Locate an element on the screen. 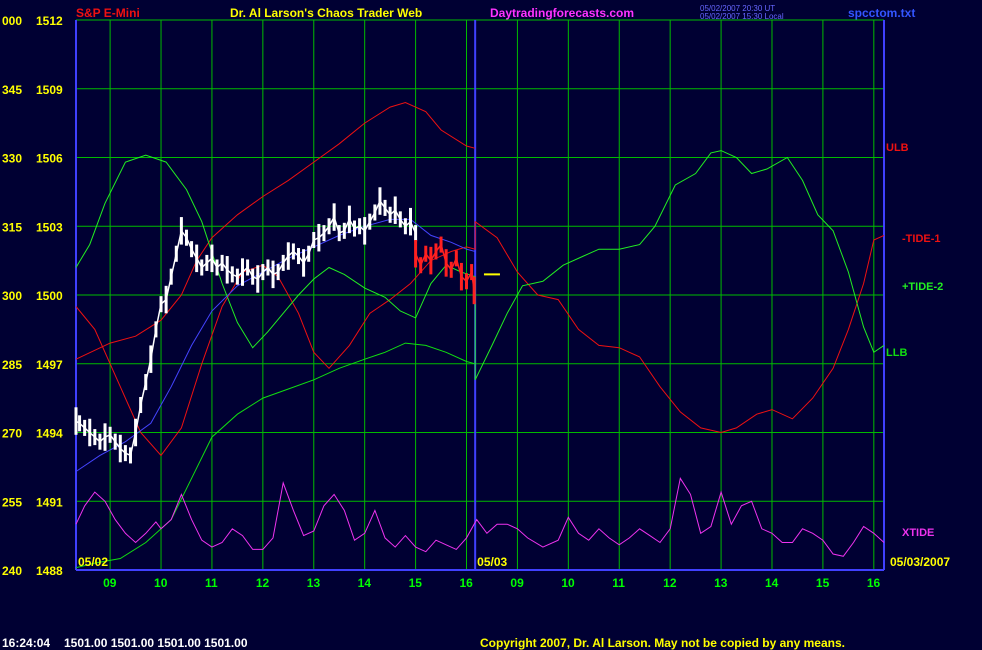 This screenshot has width=982, height=650. y-tick-label-price: 1488 is located at coordinates (49, 571).